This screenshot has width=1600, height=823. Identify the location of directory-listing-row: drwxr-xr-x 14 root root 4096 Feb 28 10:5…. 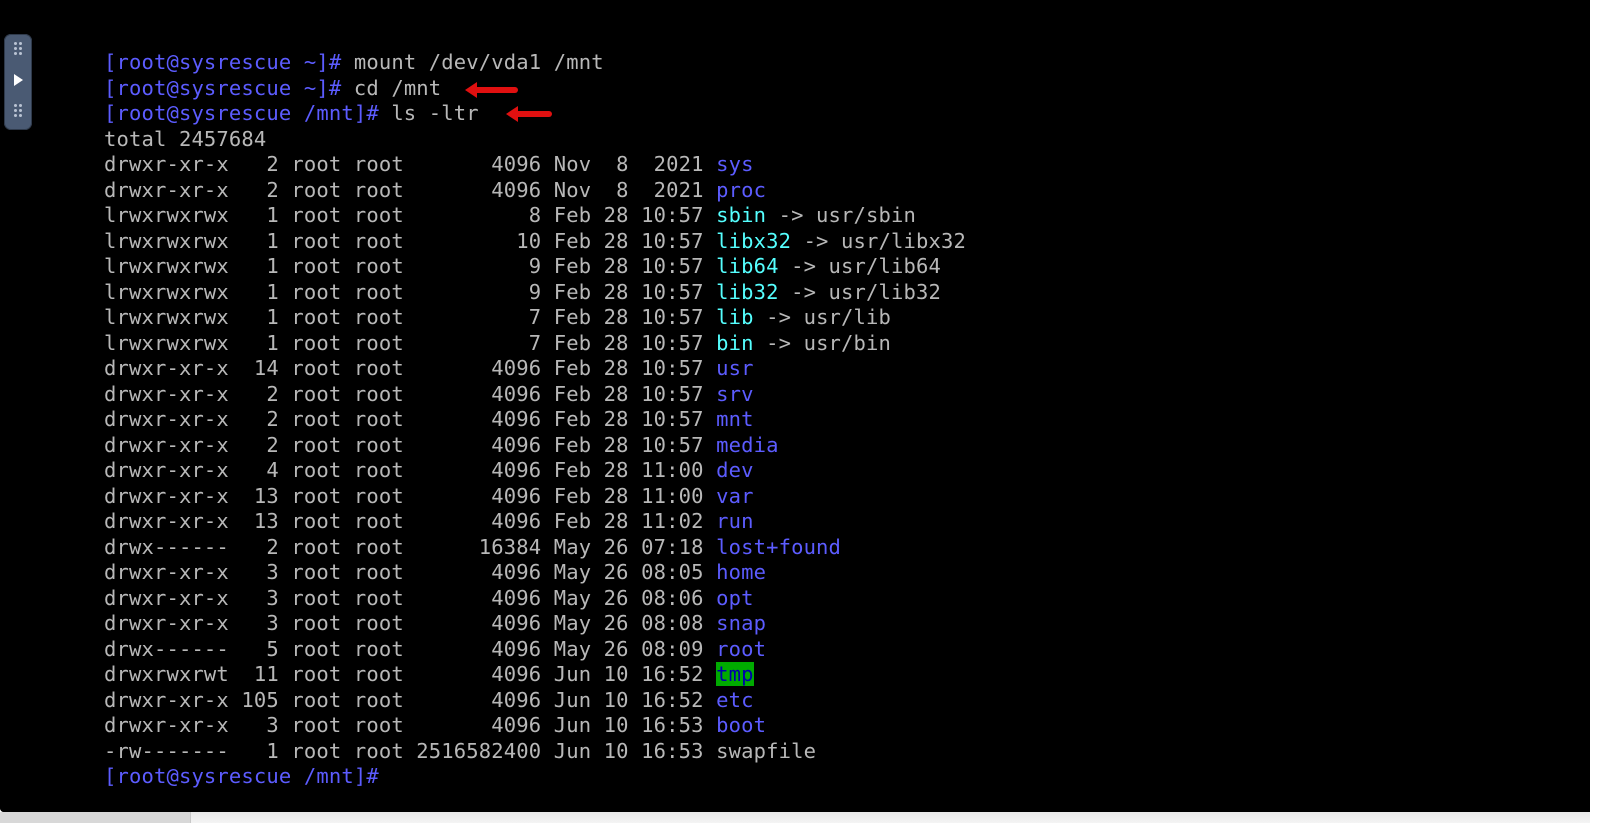
(535, 369).